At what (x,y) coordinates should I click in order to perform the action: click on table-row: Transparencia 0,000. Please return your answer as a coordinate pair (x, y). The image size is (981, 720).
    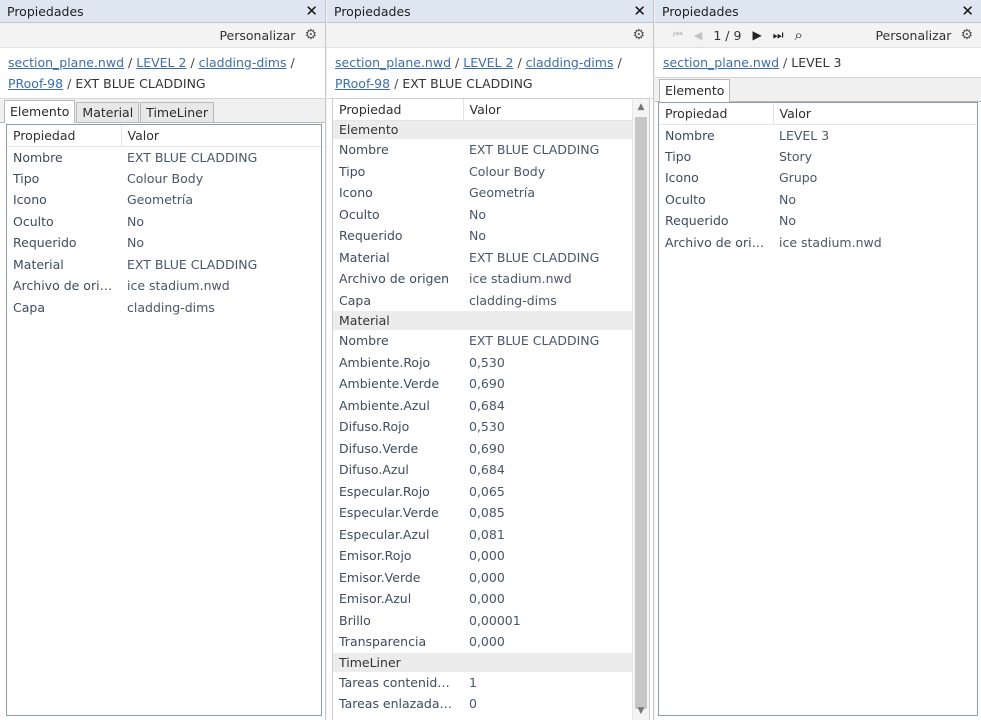
    Looking at the image, I should click on (483, 642).